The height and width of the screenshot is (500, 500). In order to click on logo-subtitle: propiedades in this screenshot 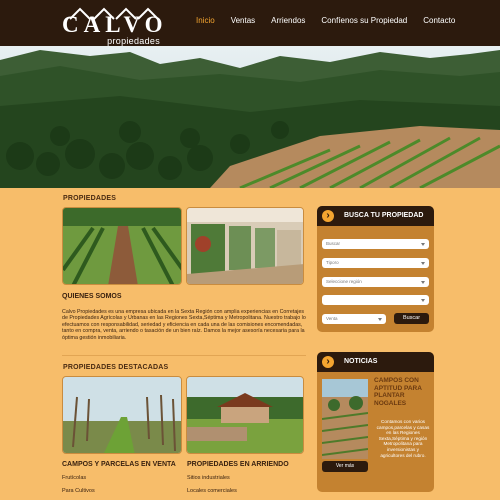, I will do `click(133, 41)`.